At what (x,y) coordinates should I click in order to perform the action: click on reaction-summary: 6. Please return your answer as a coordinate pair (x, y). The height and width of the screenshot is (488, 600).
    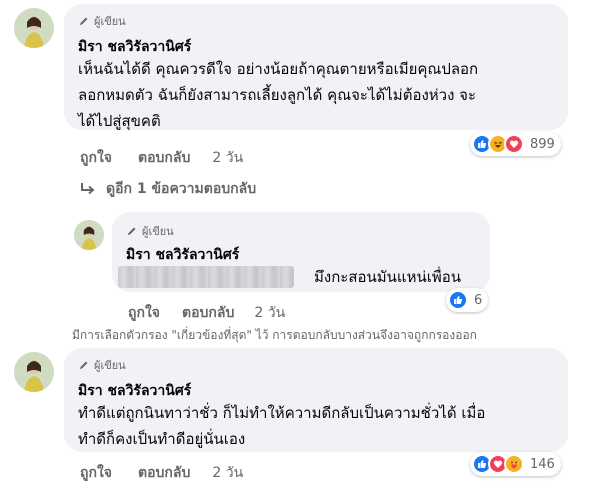
    Looking at the image, I should click on (467, 300).